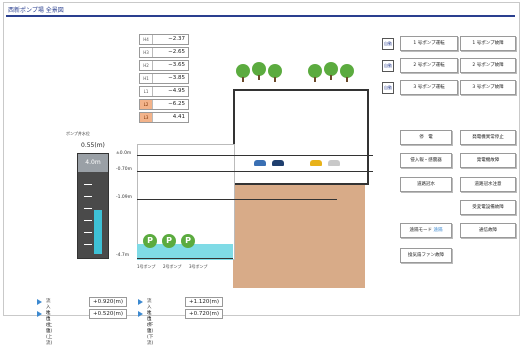 Image resolution: width=523 pixels, height=346 pixels. Describe the element at coordinates (93, 145) in the screenshot. I see `gauge-value: 0.55(m)` at that location.